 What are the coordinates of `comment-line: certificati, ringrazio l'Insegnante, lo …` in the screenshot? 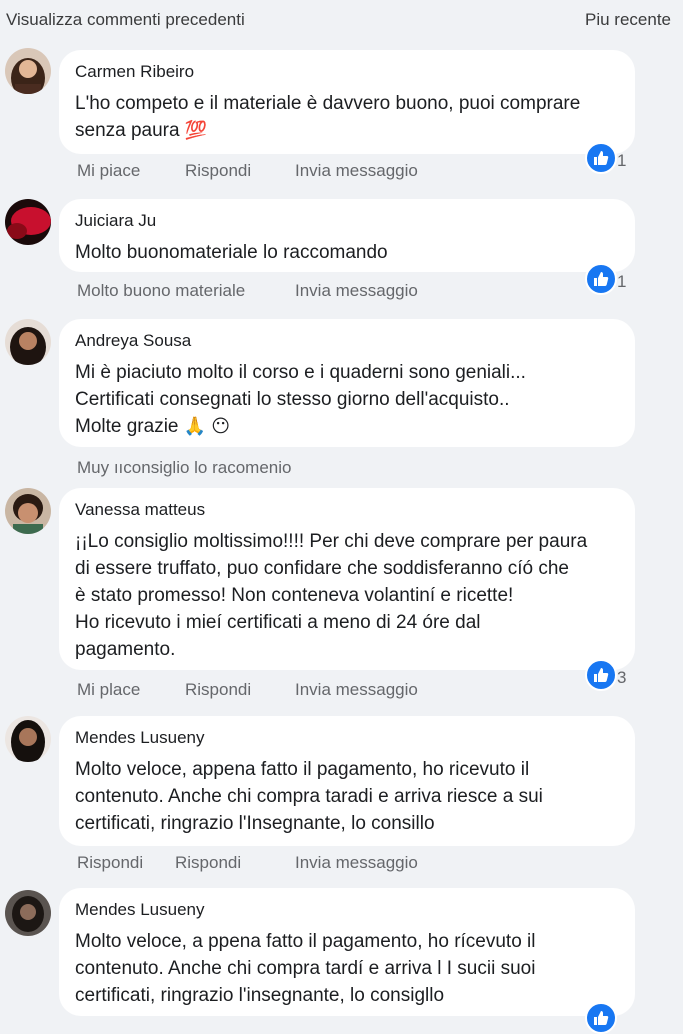 It's located at (255, 823).